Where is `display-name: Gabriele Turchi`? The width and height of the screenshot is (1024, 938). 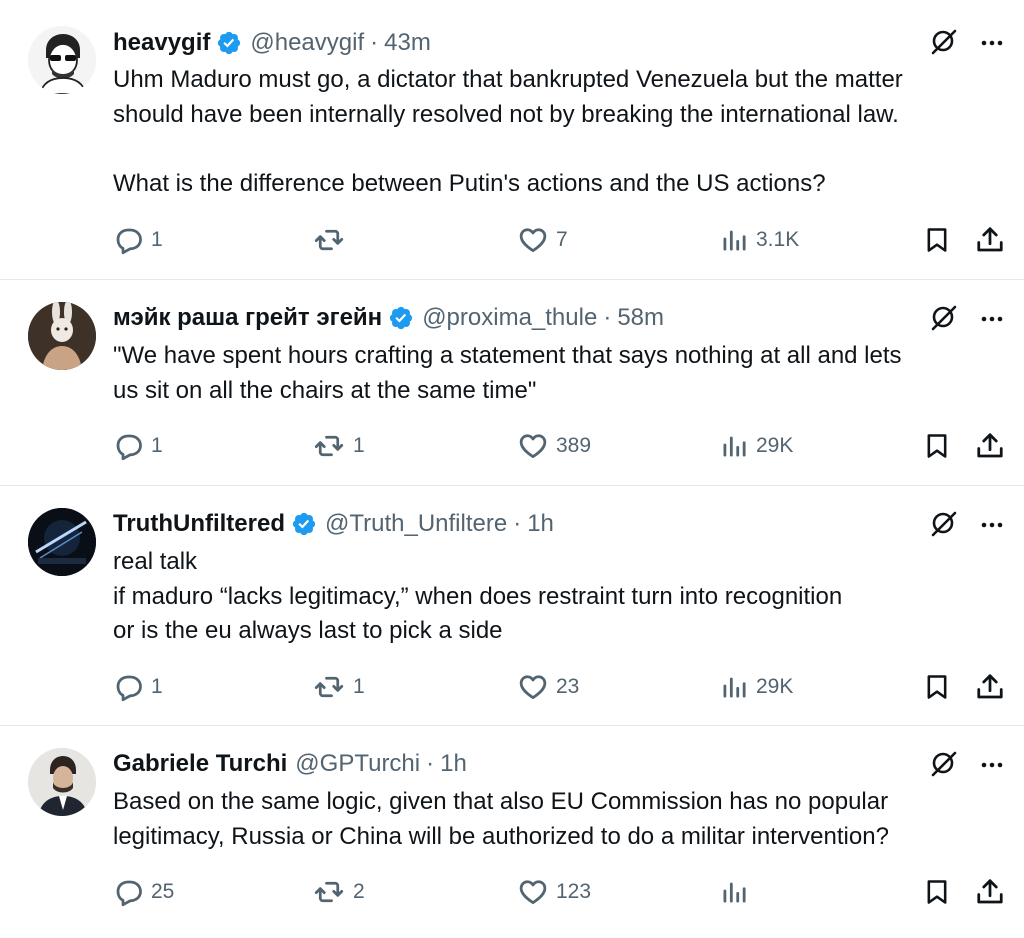 display-name: Gabriele Turchi is located at coordinates (200, 764).